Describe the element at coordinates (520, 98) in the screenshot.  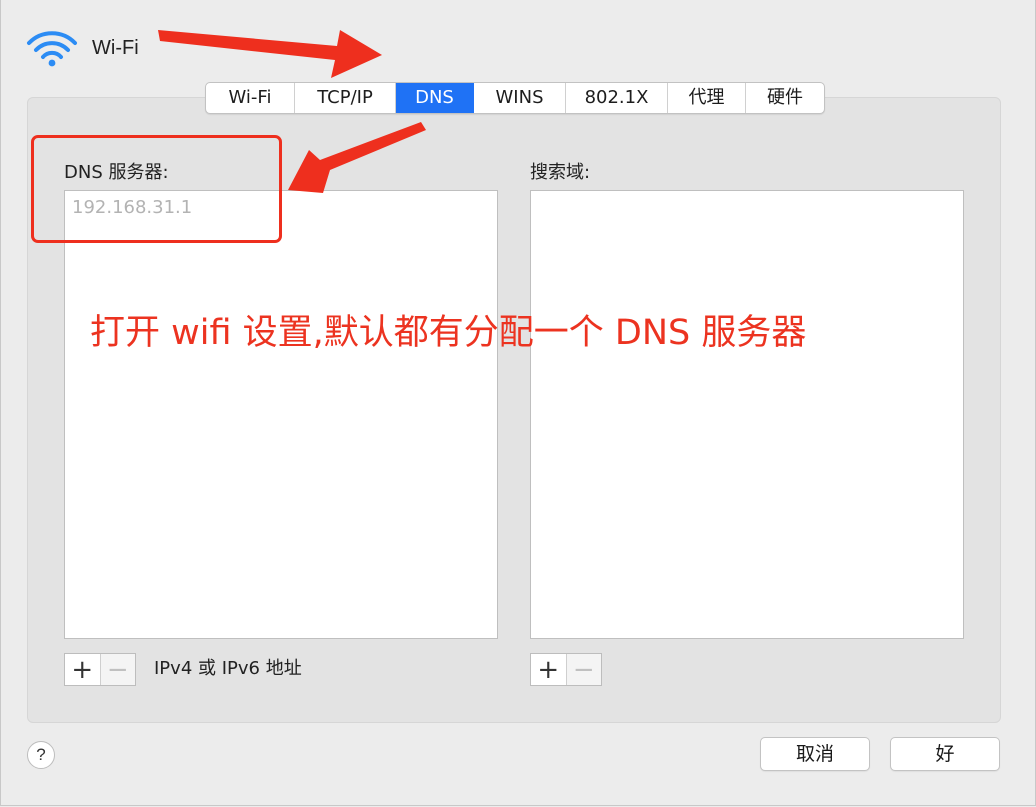
I see `tab-wins: WINS` at that location.